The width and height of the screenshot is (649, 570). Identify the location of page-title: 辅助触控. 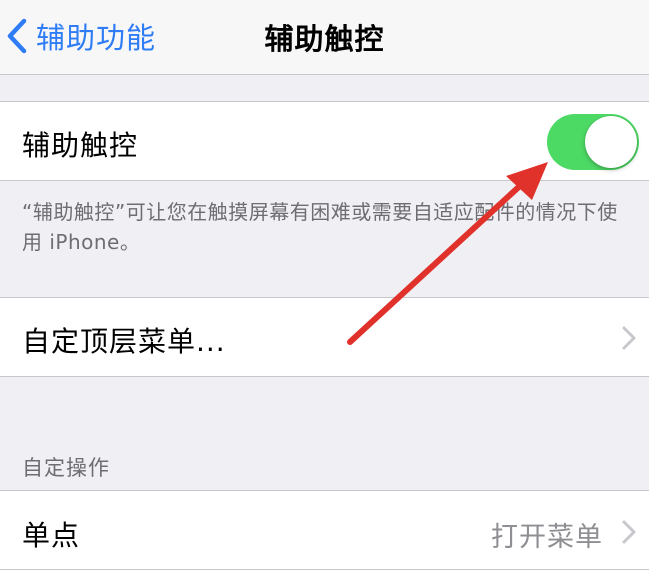
(324, 39).